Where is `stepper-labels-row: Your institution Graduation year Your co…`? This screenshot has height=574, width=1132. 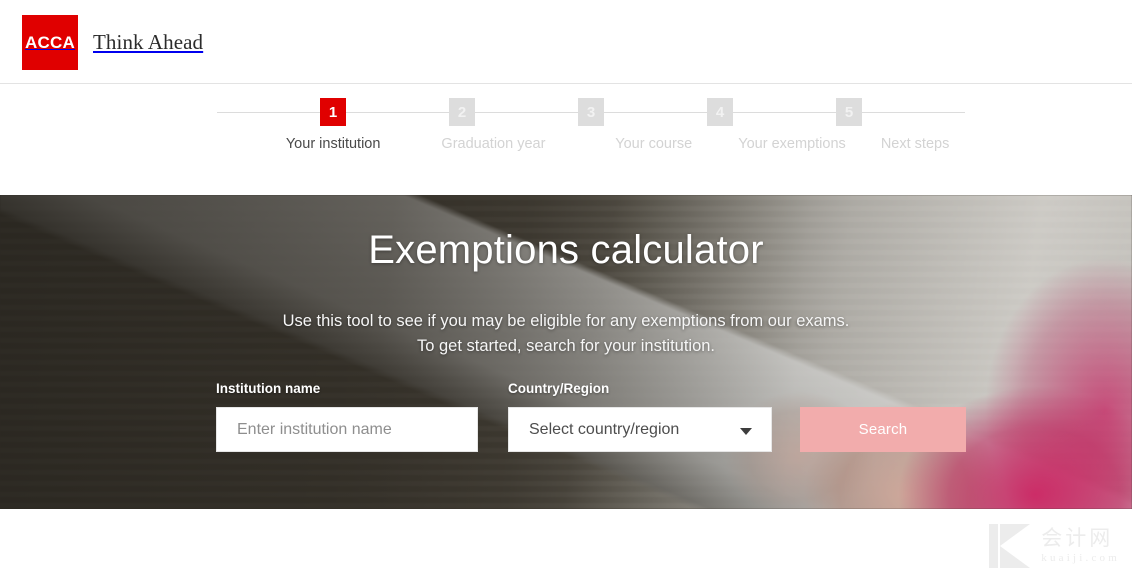
stepper-labels-row: Your institution Graduation year Your co… is located at coordinates (591, 144).